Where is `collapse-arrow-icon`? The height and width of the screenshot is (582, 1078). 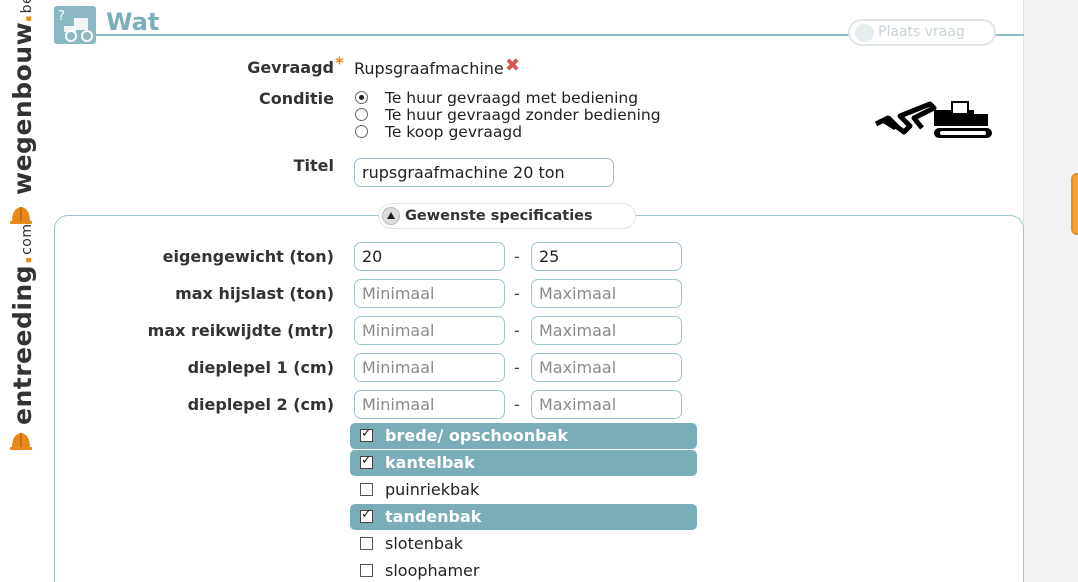 collapse-arrow-icon is located at coordinates (391, 216).